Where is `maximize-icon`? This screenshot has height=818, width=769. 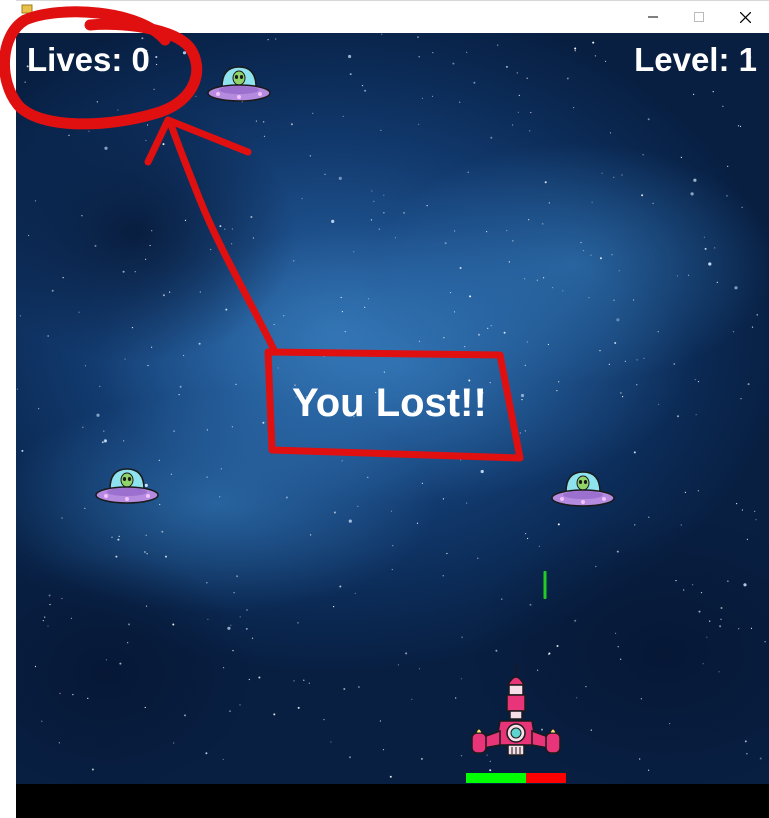
maximize-icon is located at coordinates (699, 17).